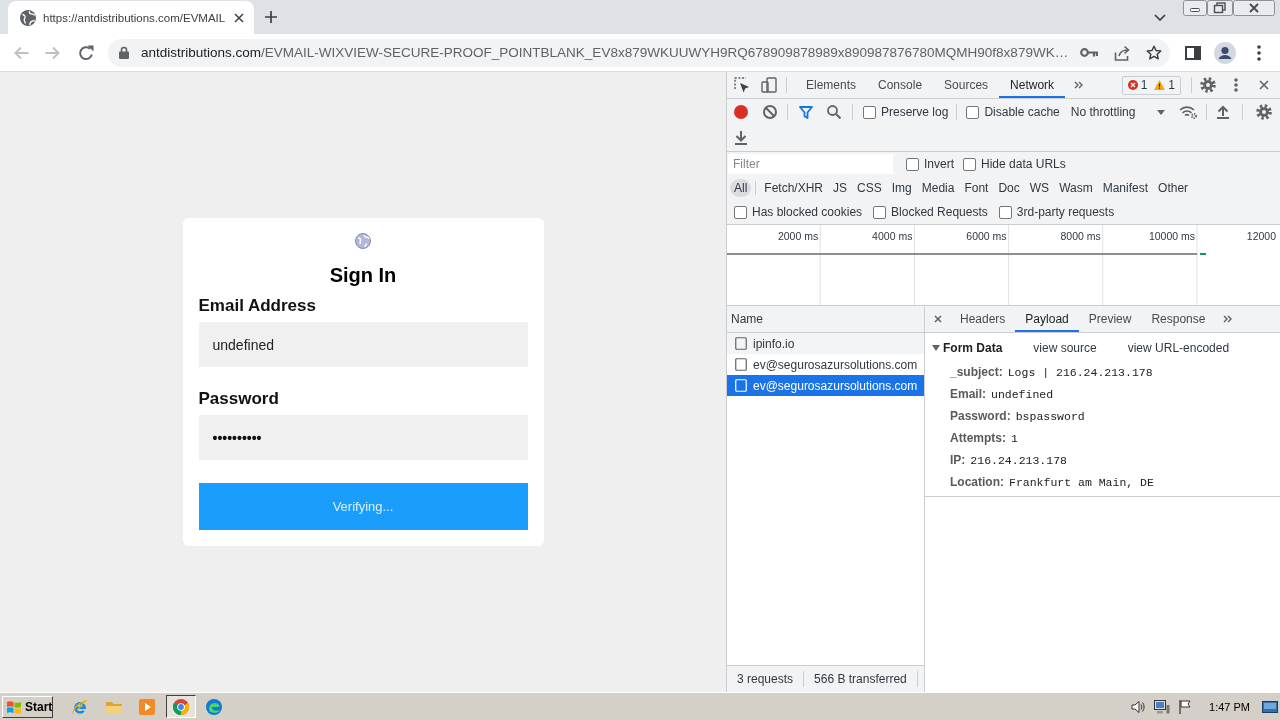 This screenshot has height=720, width=1280. I want to click on chevron-down-icon, so click(1160, 17).